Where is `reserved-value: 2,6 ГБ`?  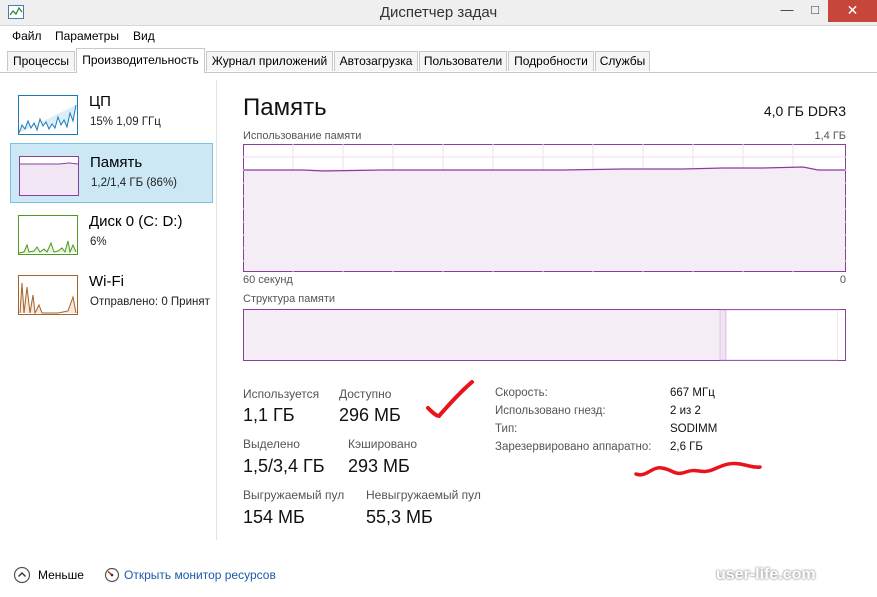
reserved-value: 2,6 ГБ is located at coordinates (686, 447).